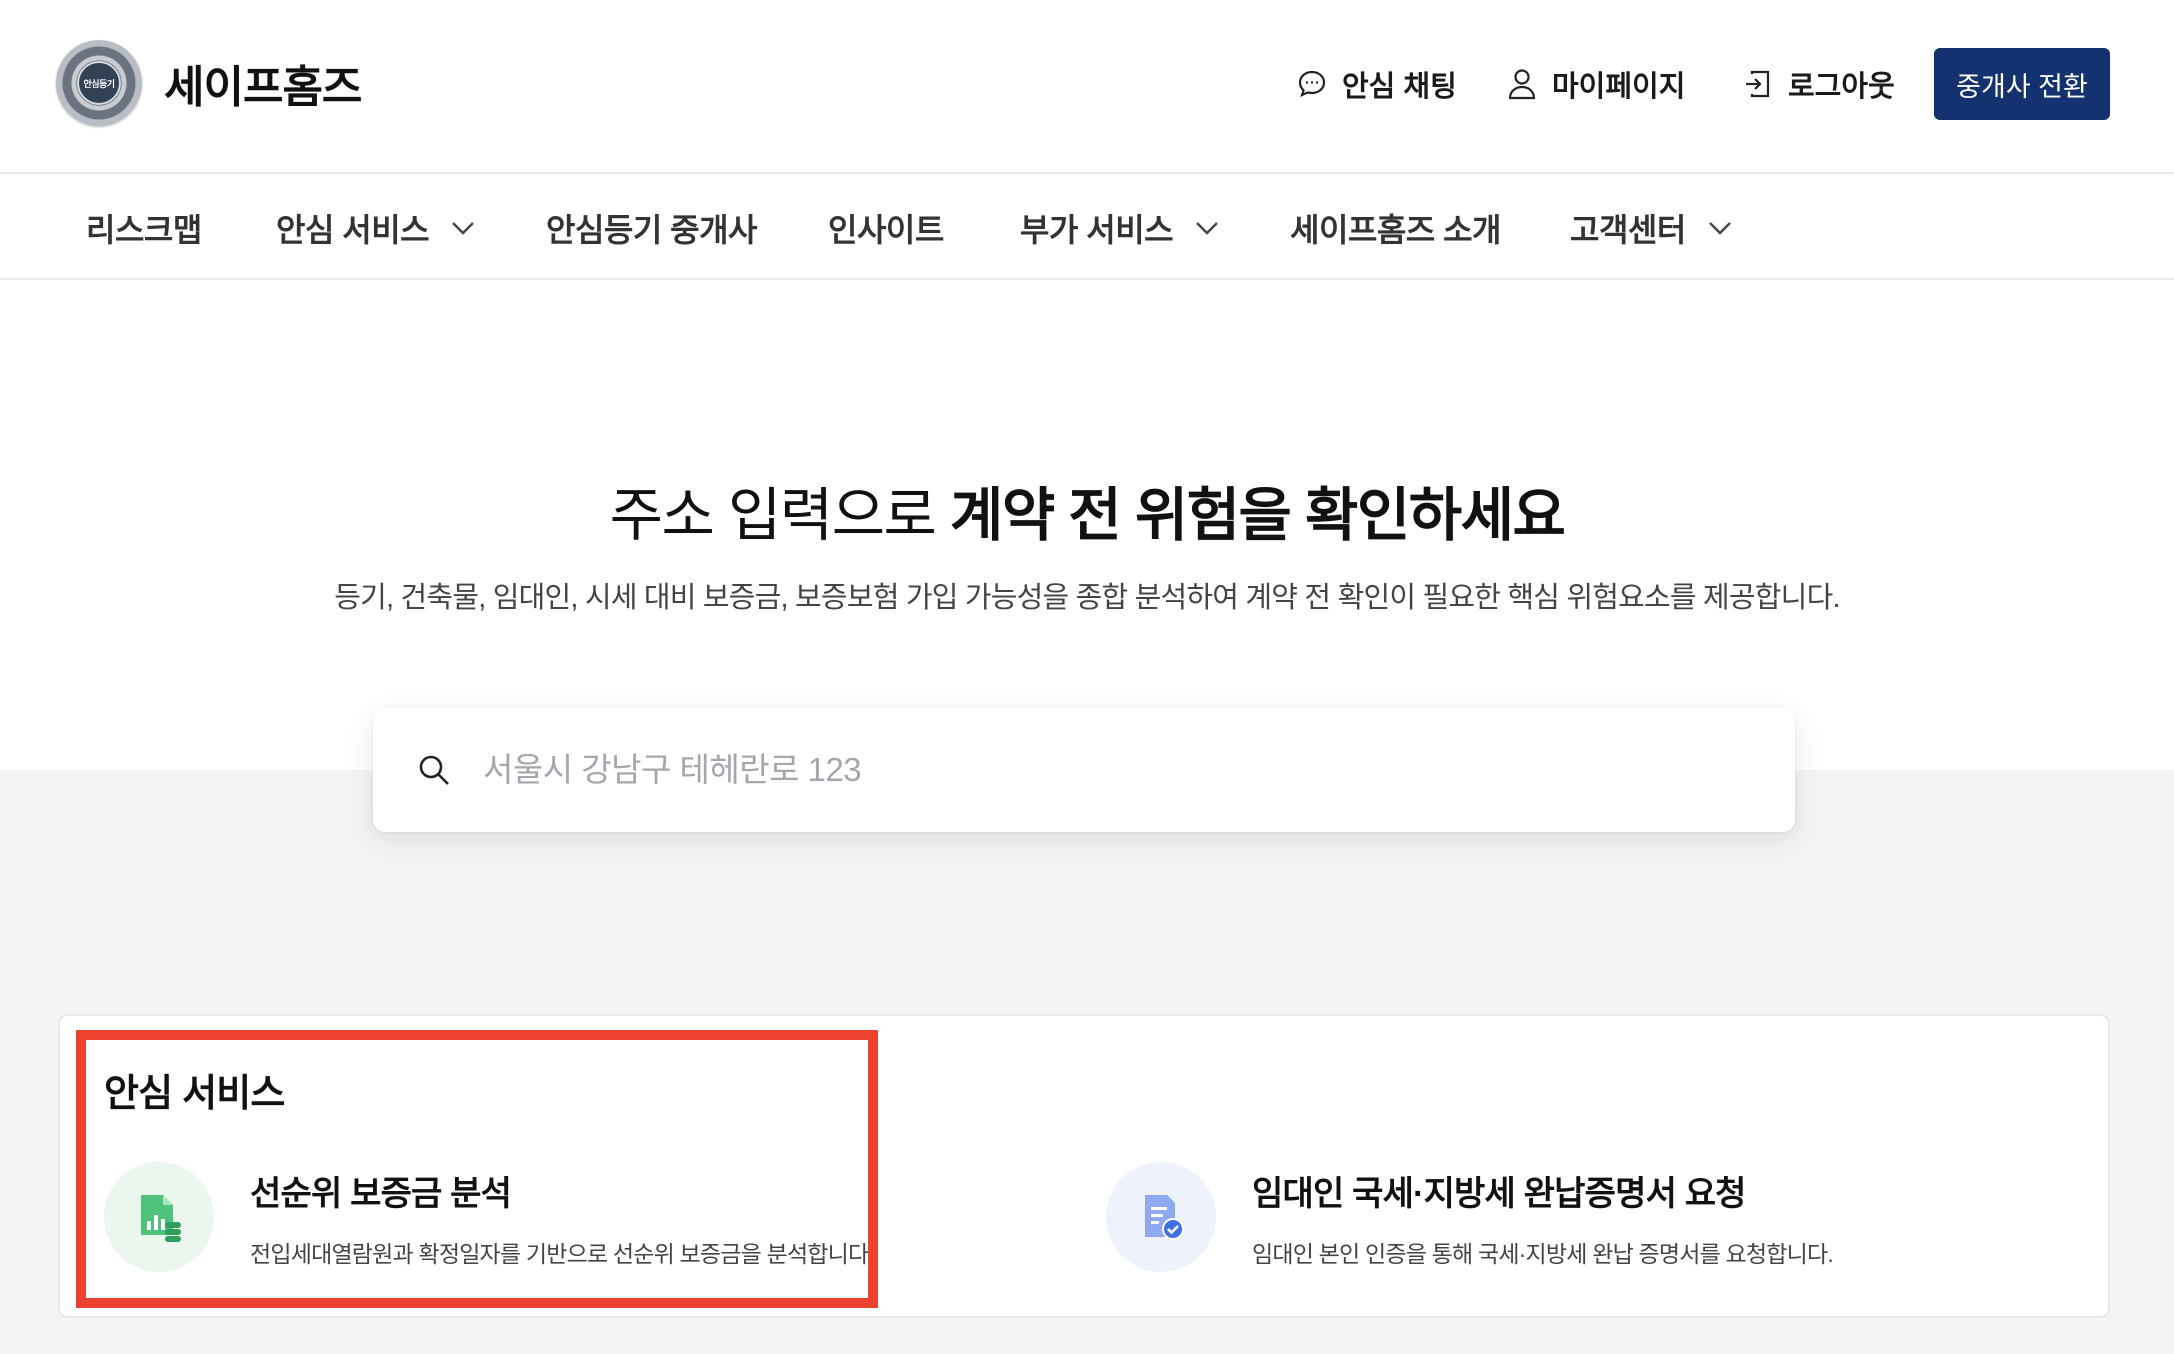 The height and width of the screenshot is (1354, 2174). I want to click on hero-title-light: 주소 입력으로, so click(780, 515).